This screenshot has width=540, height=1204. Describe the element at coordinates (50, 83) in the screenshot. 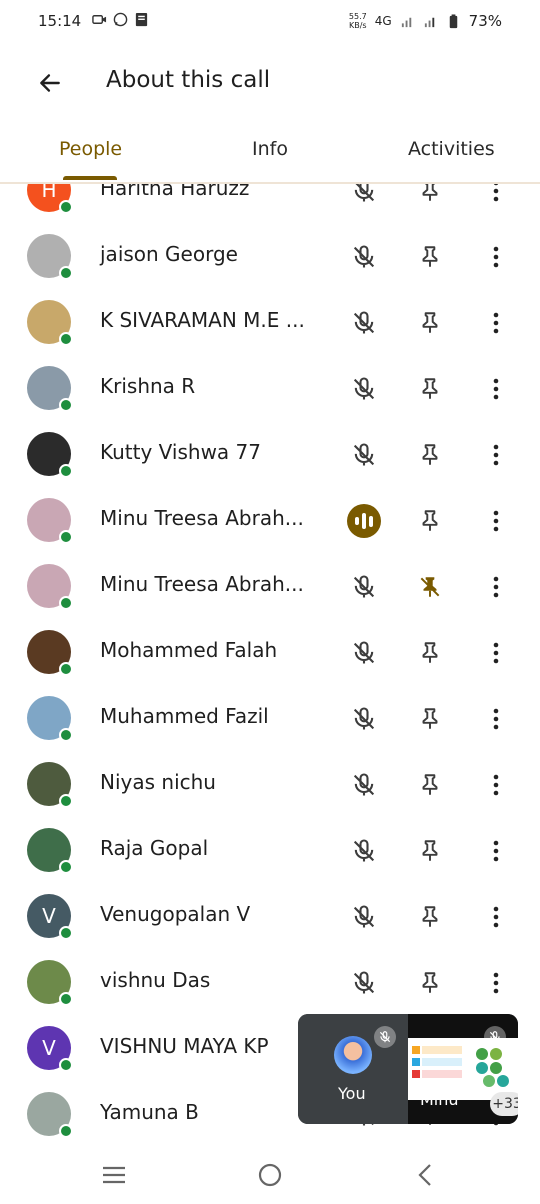

I see `back-button` at that location.